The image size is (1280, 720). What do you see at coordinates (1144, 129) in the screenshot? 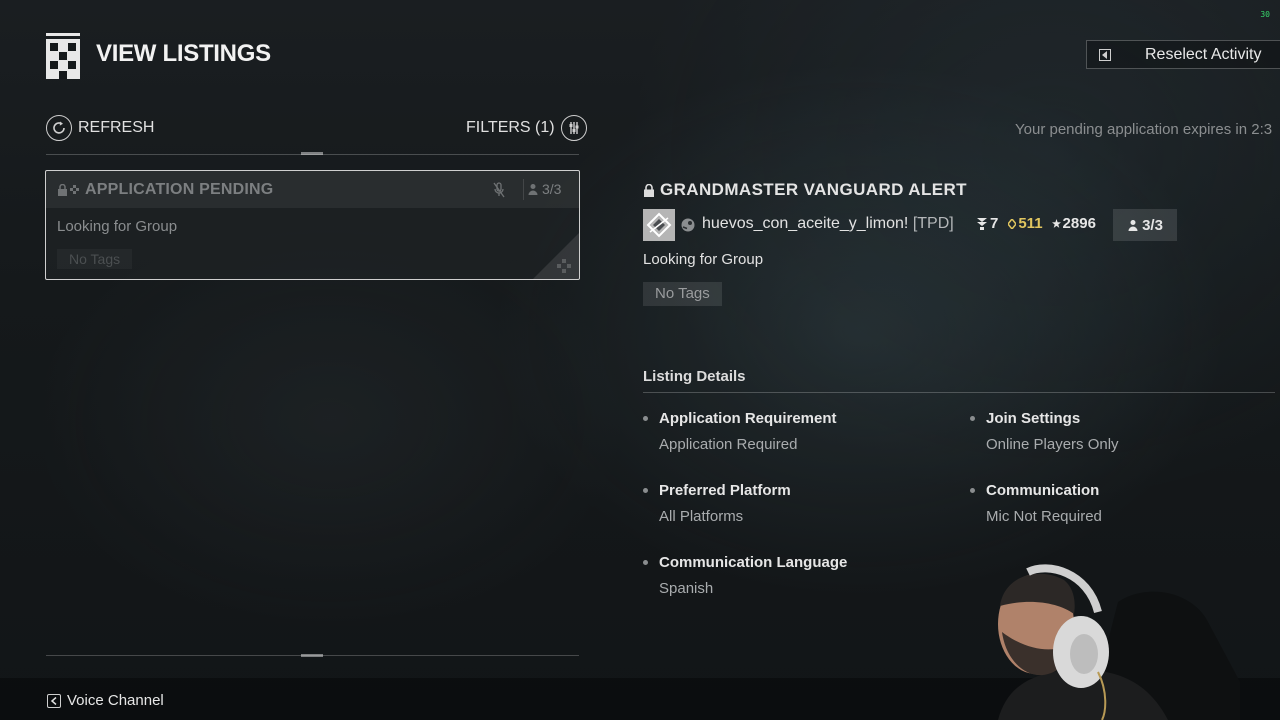
I see `pending-application-timer: Your pending application expires in 2:3` at bounding box center [1144, 129].